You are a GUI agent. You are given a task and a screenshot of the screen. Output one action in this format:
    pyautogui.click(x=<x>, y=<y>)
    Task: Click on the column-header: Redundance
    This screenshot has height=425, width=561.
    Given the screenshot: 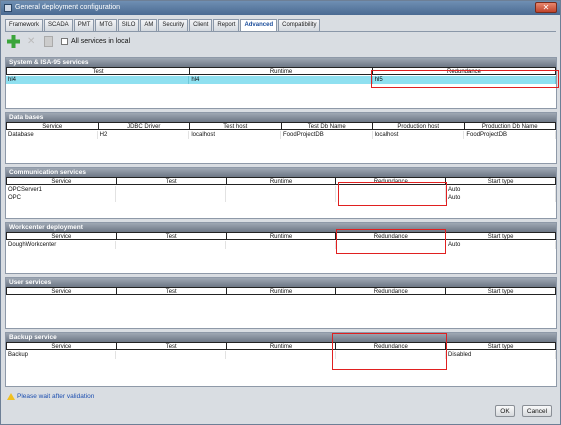 What is the action you would take?
    pyautogui.click(x=391, y=291)
    